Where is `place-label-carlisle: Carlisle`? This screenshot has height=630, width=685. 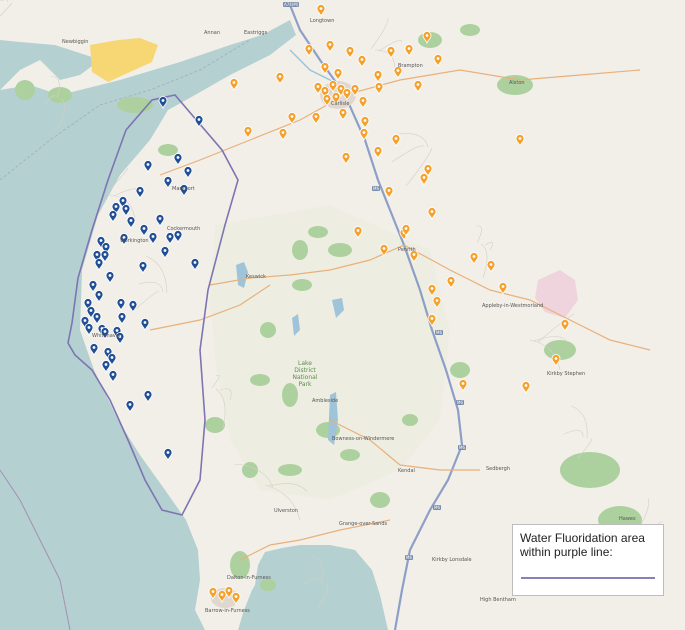
place-label-carlisle: Carlisle is located at coordinates (340, 104).